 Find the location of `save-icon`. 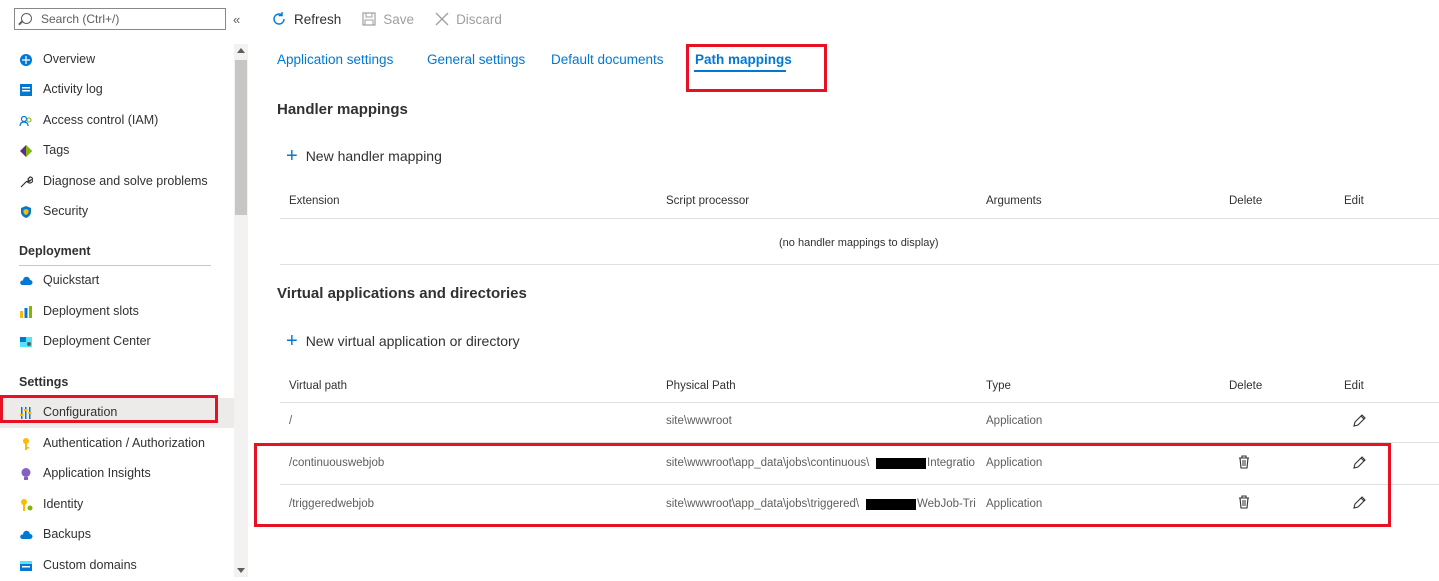

save-icon is located at coordinates (369, 19).